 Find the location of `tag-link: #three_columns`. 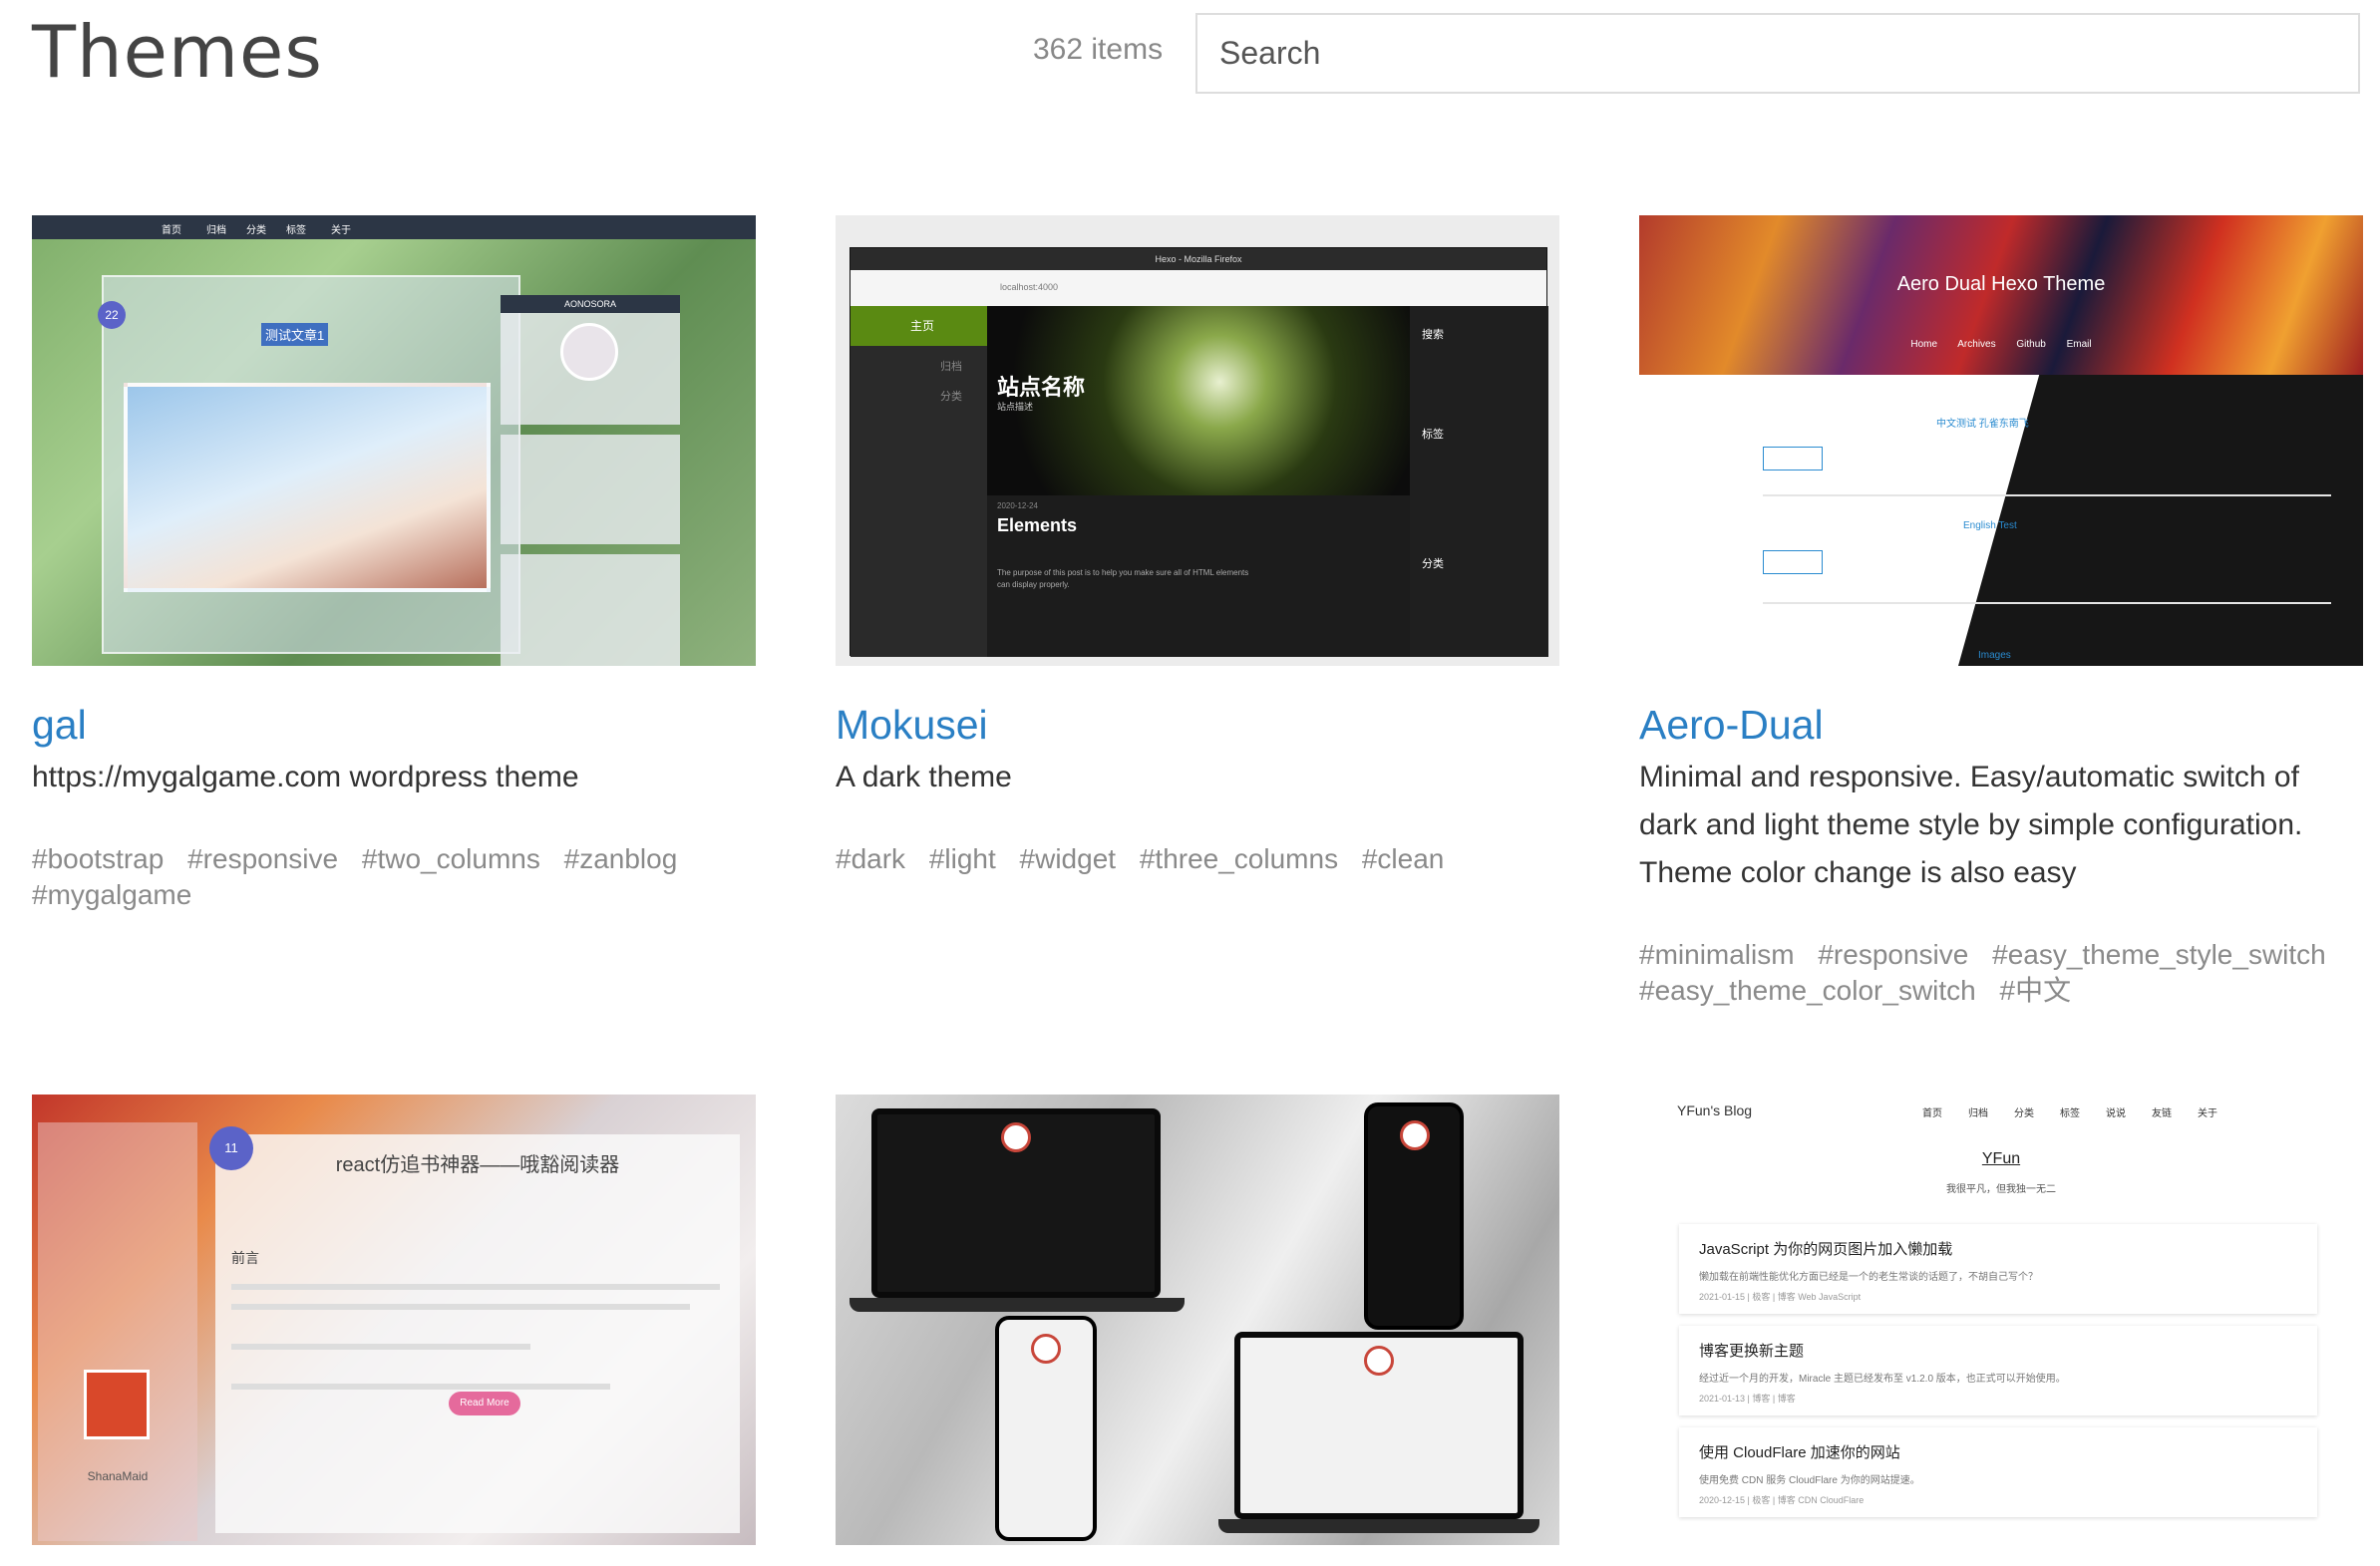

tag-link: #three_columns is located at coordinates (1239, 858).